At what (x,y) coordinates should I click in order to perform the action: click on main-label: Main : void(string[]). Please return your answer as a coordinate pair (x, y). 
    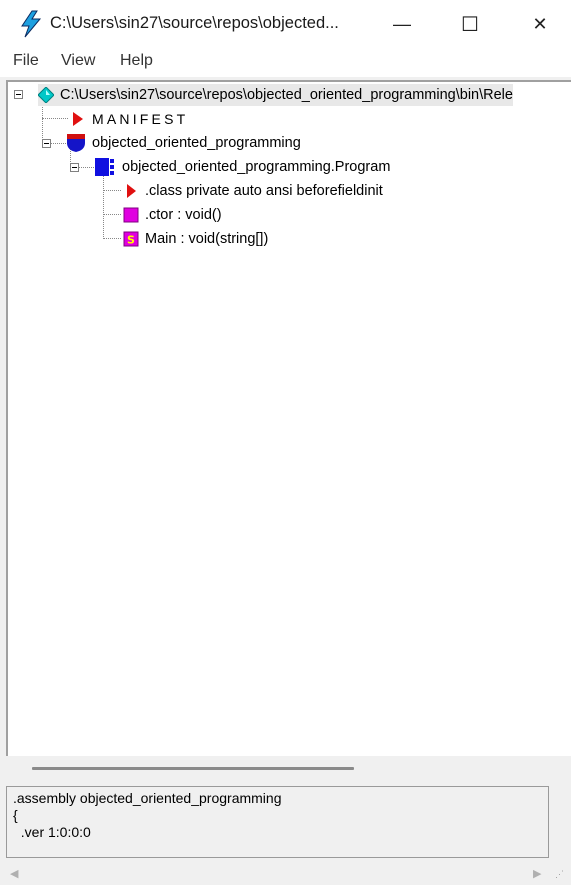
    Looking at the image, I should click on (207, 239).